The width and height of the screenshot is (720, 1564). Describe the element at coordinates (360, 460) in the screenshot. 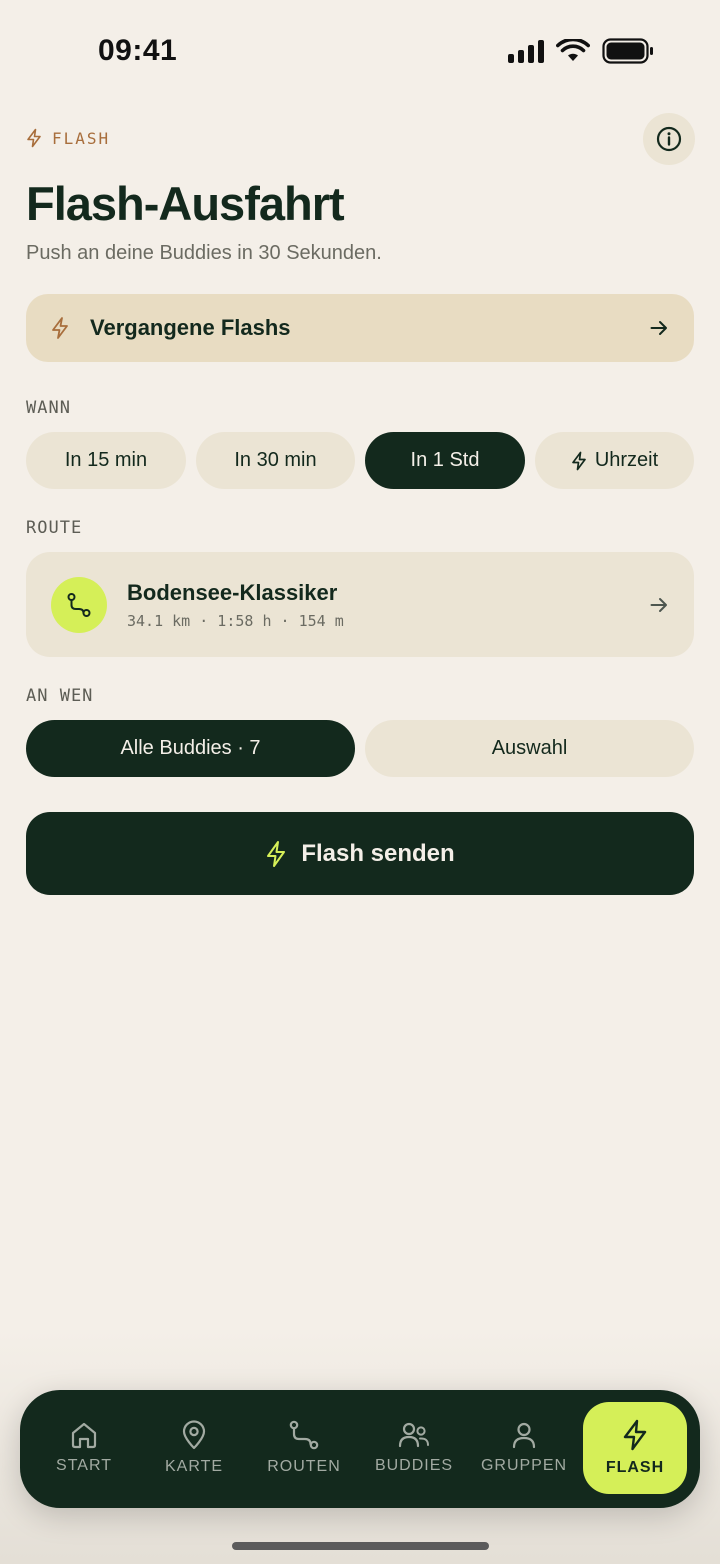

I see `when-options: In 15 min In 30 min In 1 Std Uhrzeit` at that location.